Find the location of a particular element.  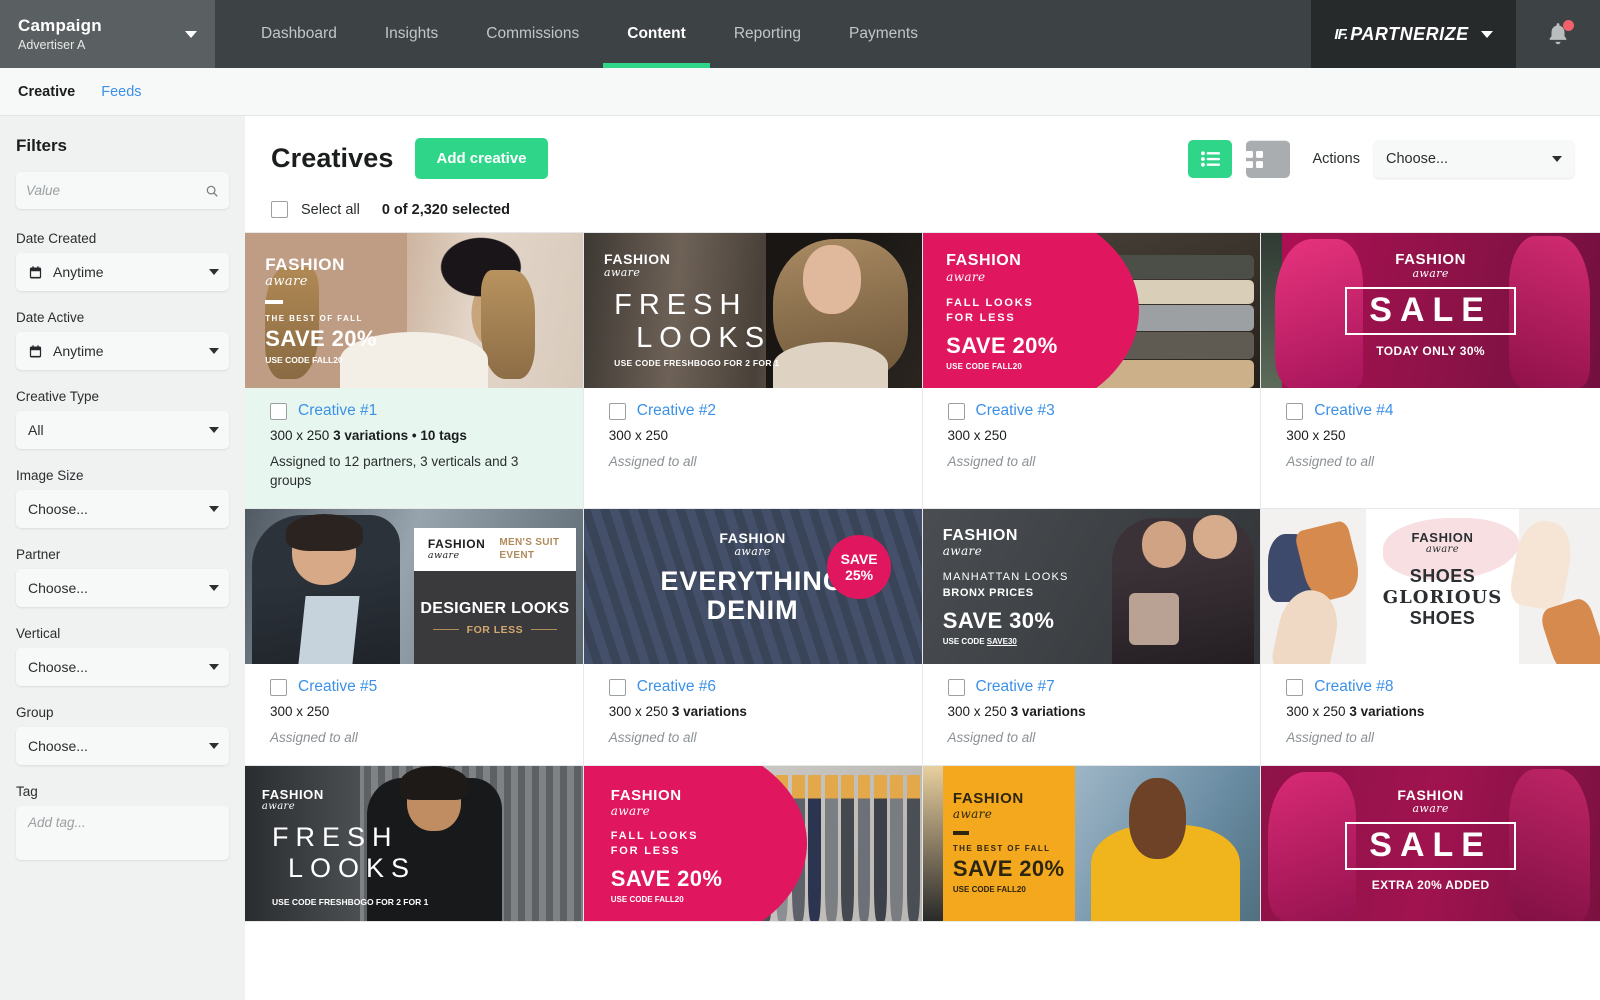

grid-view-toggle is located at coordinates (1268, 158).